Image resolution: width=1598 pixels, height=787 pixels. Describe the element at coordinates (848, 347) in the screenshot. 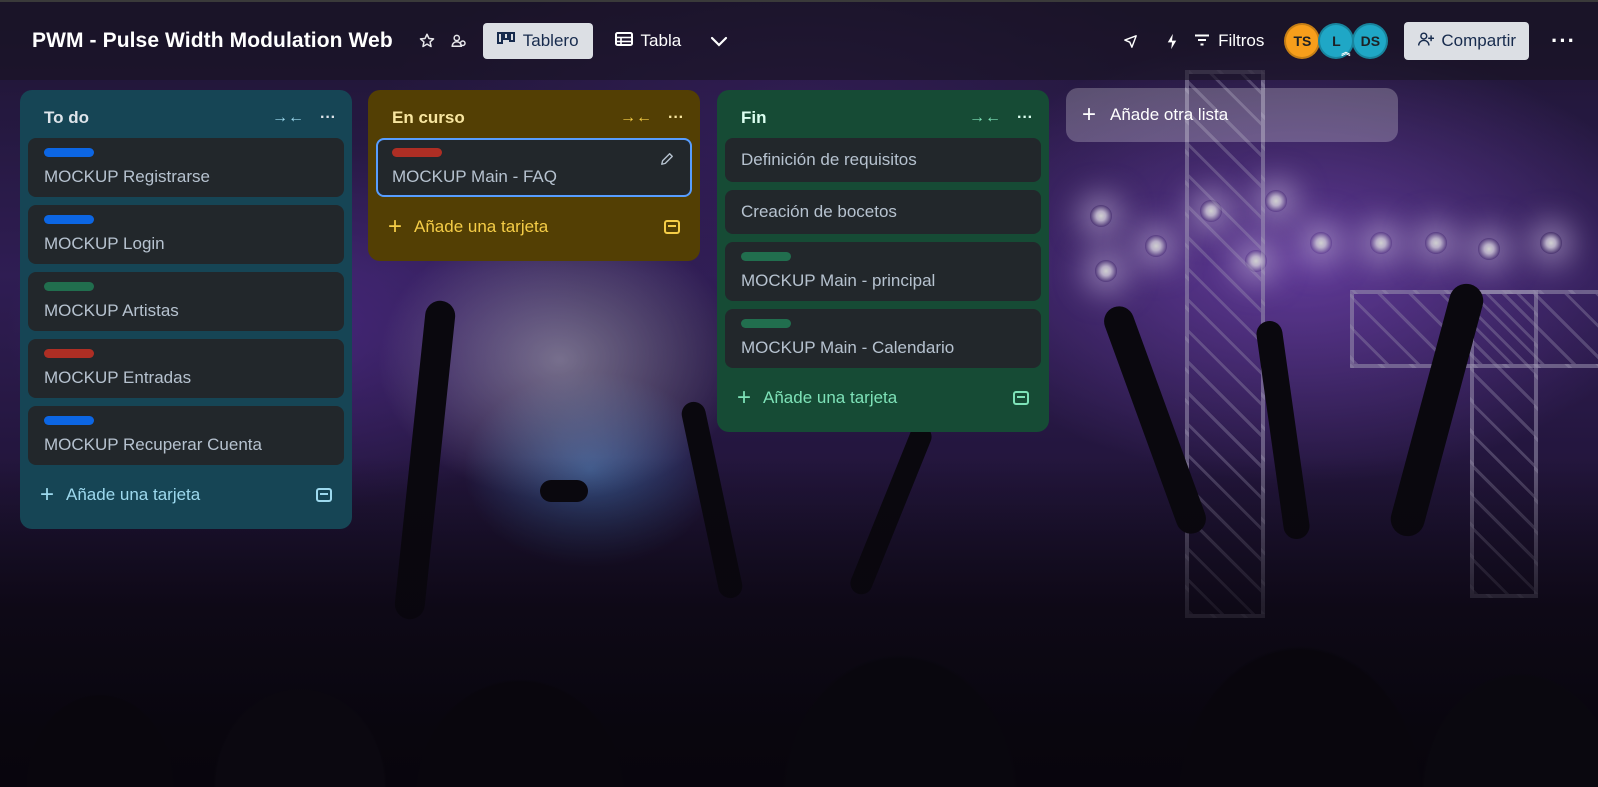

I see `card-title: MOCKUP Main - Calendario` at that location.